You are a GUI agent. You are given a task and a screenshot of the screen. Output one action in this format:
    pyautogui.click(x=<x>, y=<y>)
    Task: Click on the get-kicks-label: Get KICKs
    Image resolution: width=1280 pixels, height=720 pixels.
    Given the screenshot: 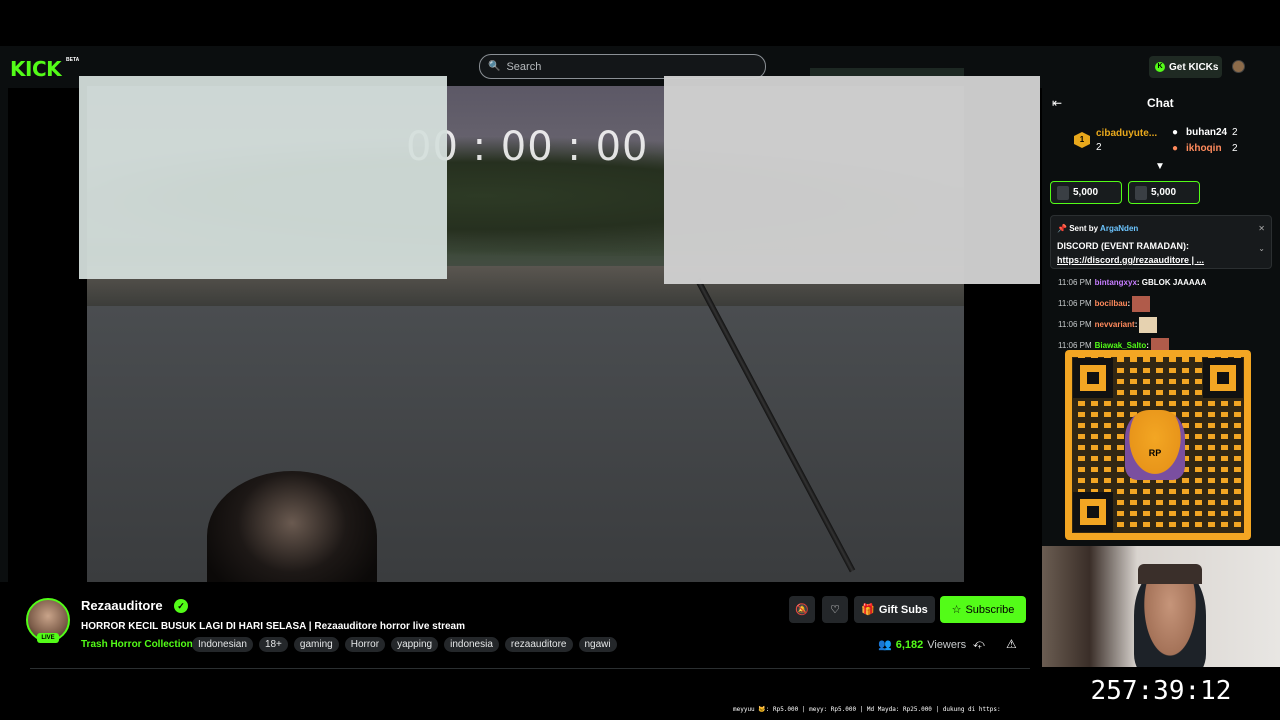 What is the action you would take?
    pyautogui.click(x=1194, y=67)
    